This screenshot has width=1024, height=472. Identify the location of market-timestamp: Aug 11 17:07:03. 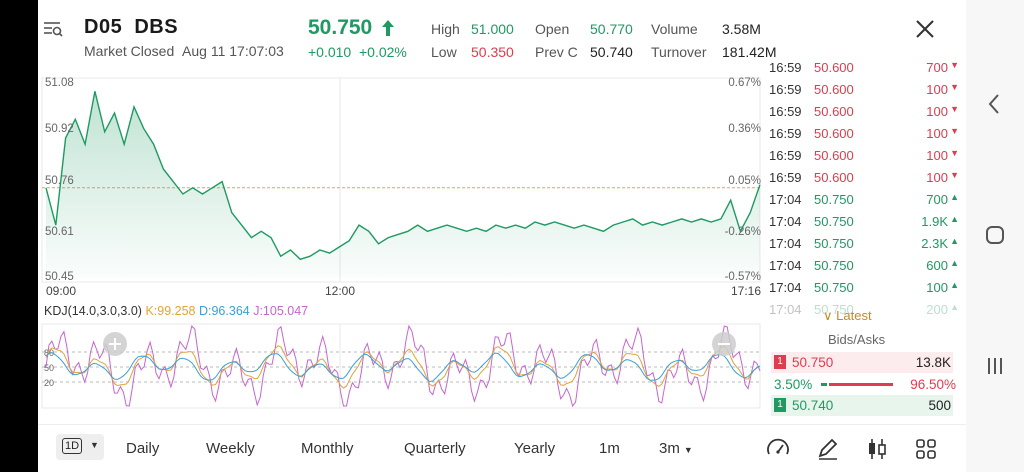
(233, 51).